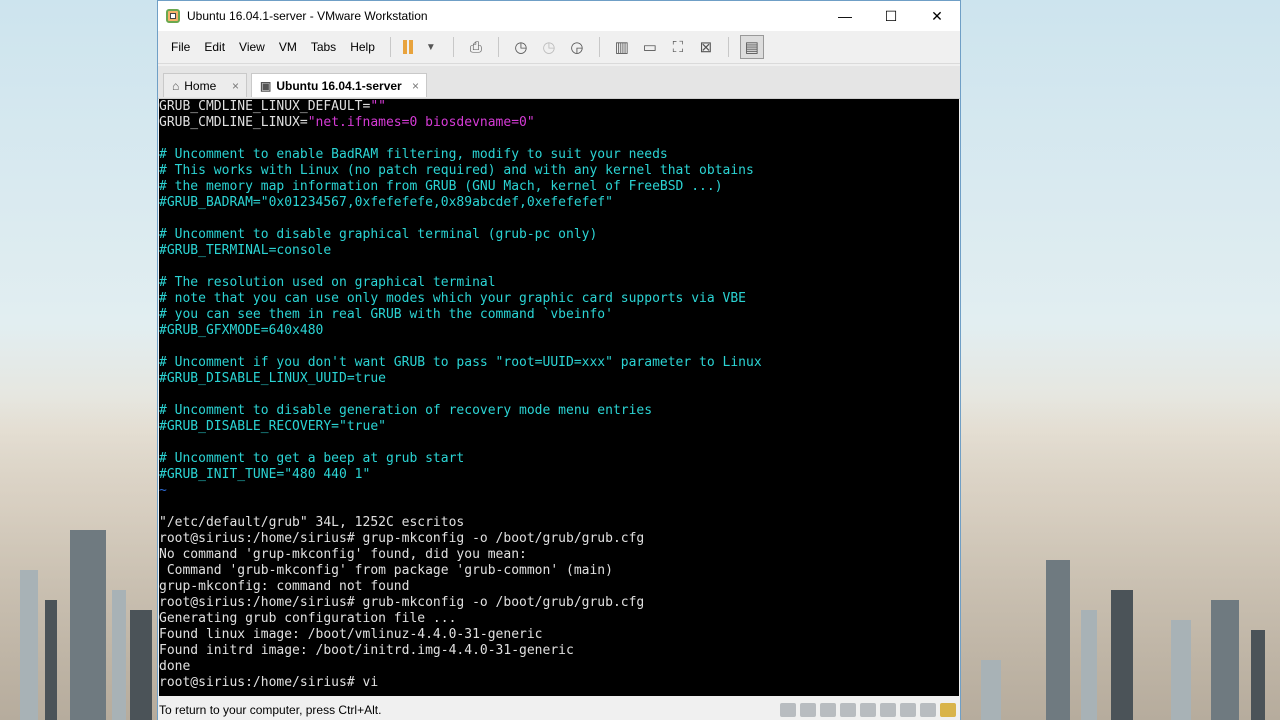 This screenshot has width=1280, height=720. Describe the element at coordinates (378, 106) in the screenshot. I see `console-text: ""` at that location.